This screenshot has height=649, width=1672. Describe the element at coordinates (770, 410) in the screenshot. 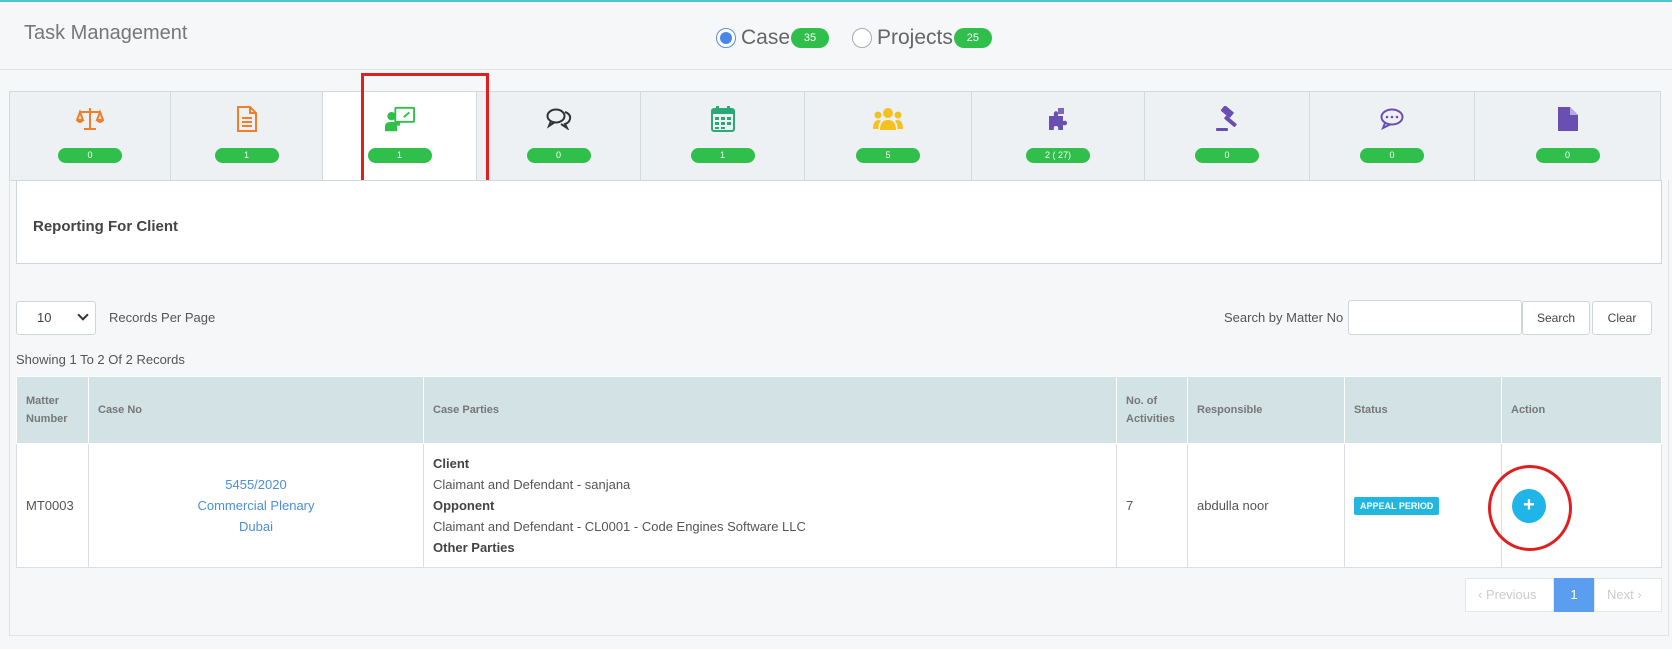

I see `header-case-parties: Case Parties` at that location.